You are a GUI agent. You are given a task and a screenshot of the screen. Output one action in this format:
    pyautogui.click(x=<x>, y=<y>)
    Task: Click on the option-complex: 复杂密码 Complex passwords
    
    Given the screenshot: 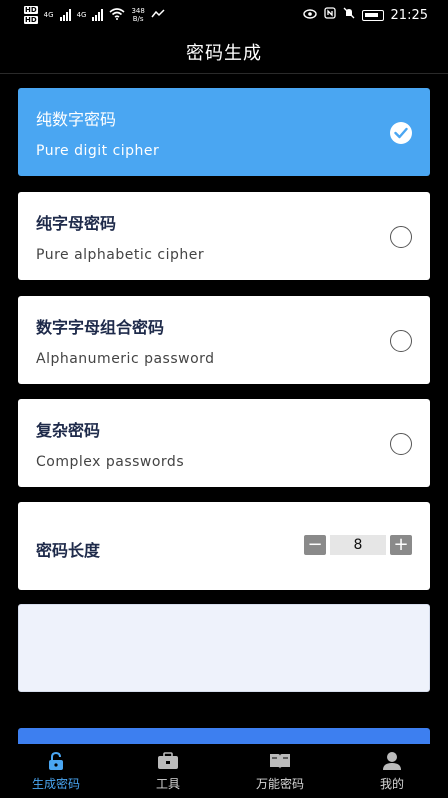 What is the action you would take?
    pyautogui.click(x=224, y=443)
    